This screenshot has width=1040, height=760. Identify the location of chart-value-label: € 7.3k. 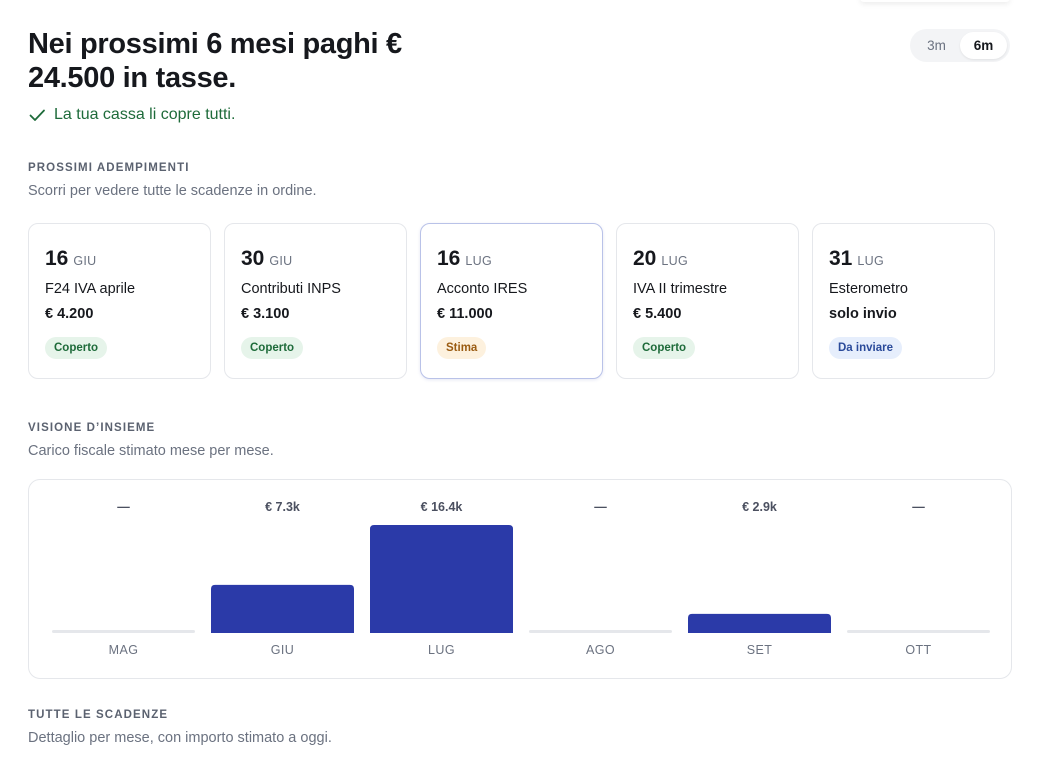
(282, 507).